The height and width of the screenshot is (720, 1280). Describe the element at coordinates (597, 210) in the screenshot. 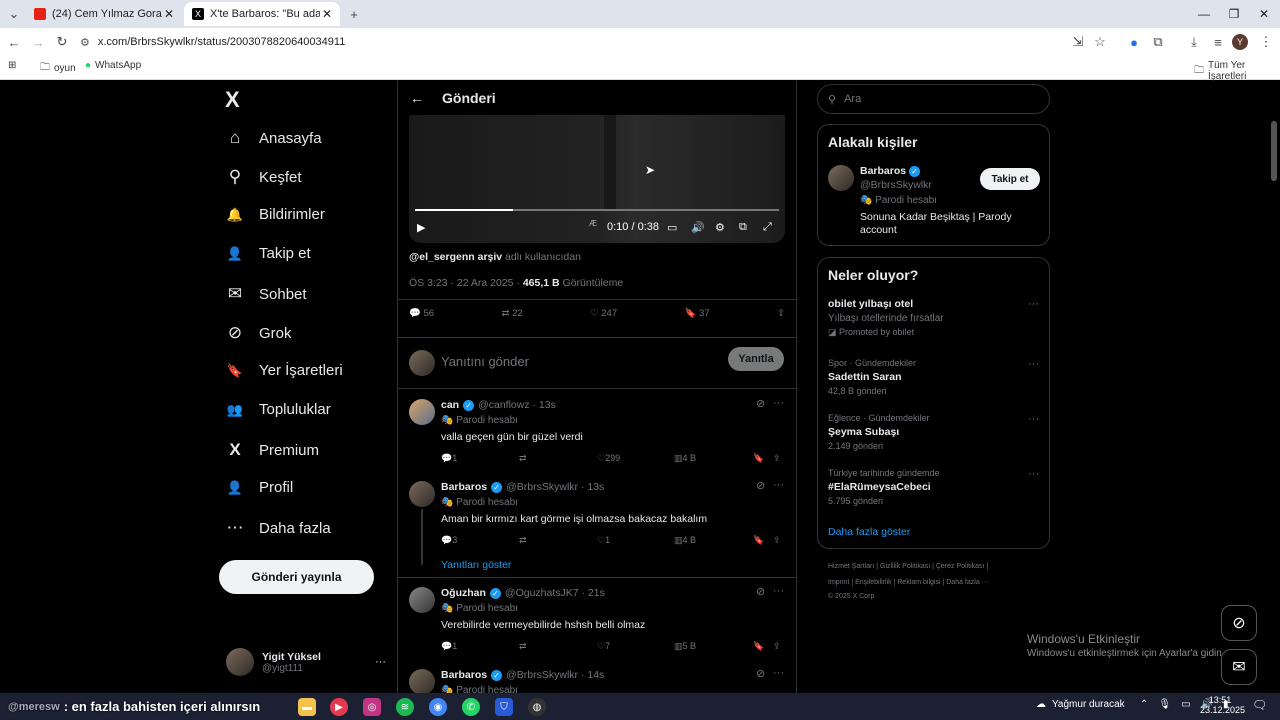

I see `video-progress-bar` at that location.